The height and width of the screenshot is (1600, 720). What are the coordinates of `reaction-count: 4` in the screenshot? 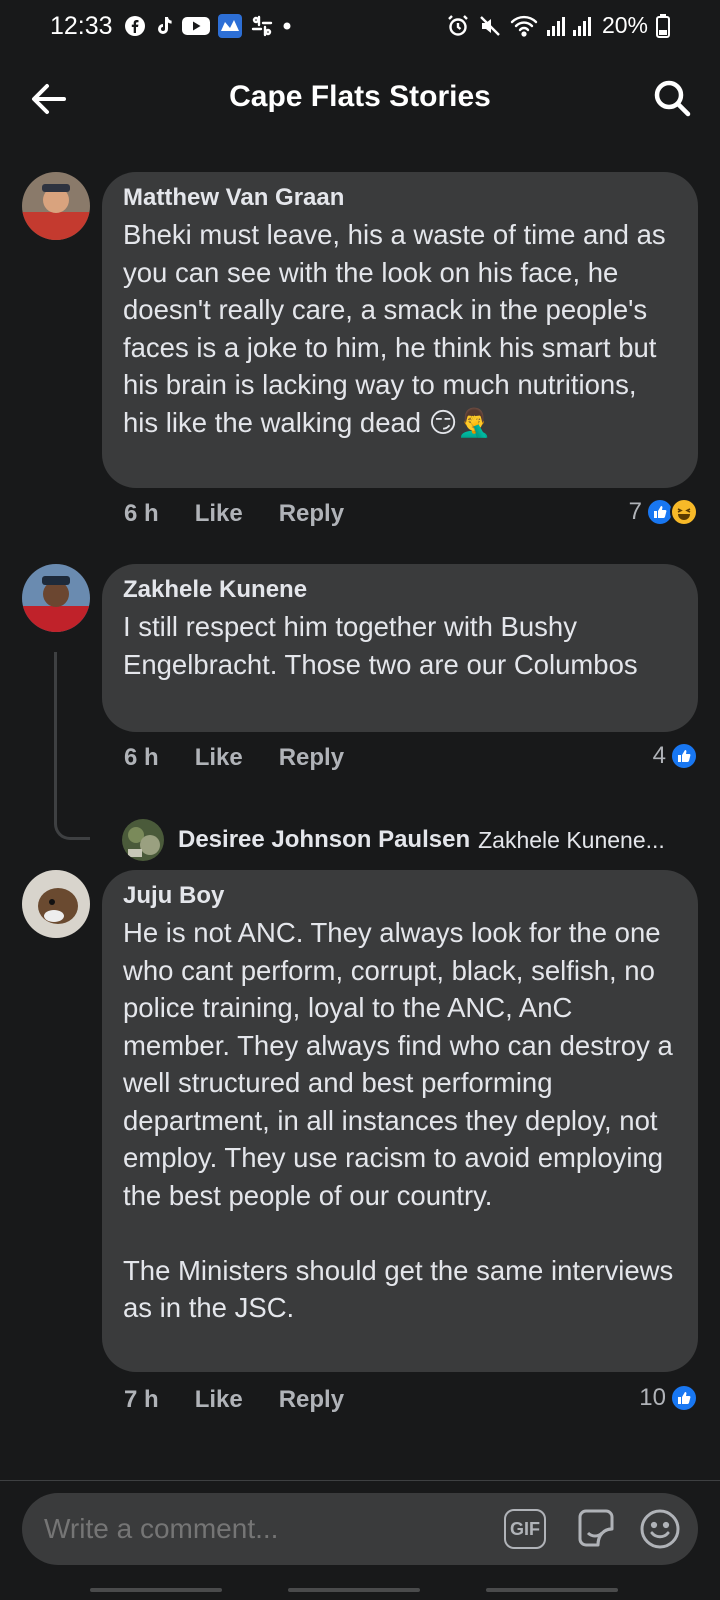 It's located at (659, 755).